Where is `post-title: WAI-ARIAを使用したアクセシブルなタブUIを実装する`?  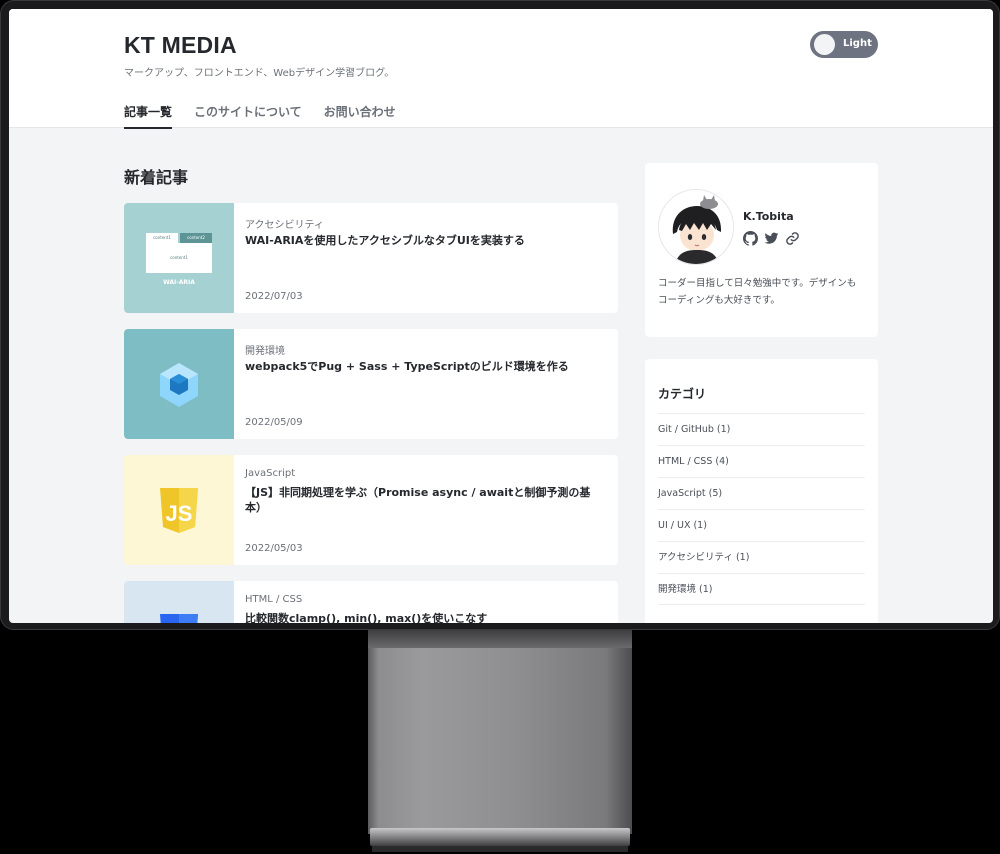 post-title: WAI-ARIAを使用したアクセシブルなタブUIを実装する is located at coordinates (425, 240).